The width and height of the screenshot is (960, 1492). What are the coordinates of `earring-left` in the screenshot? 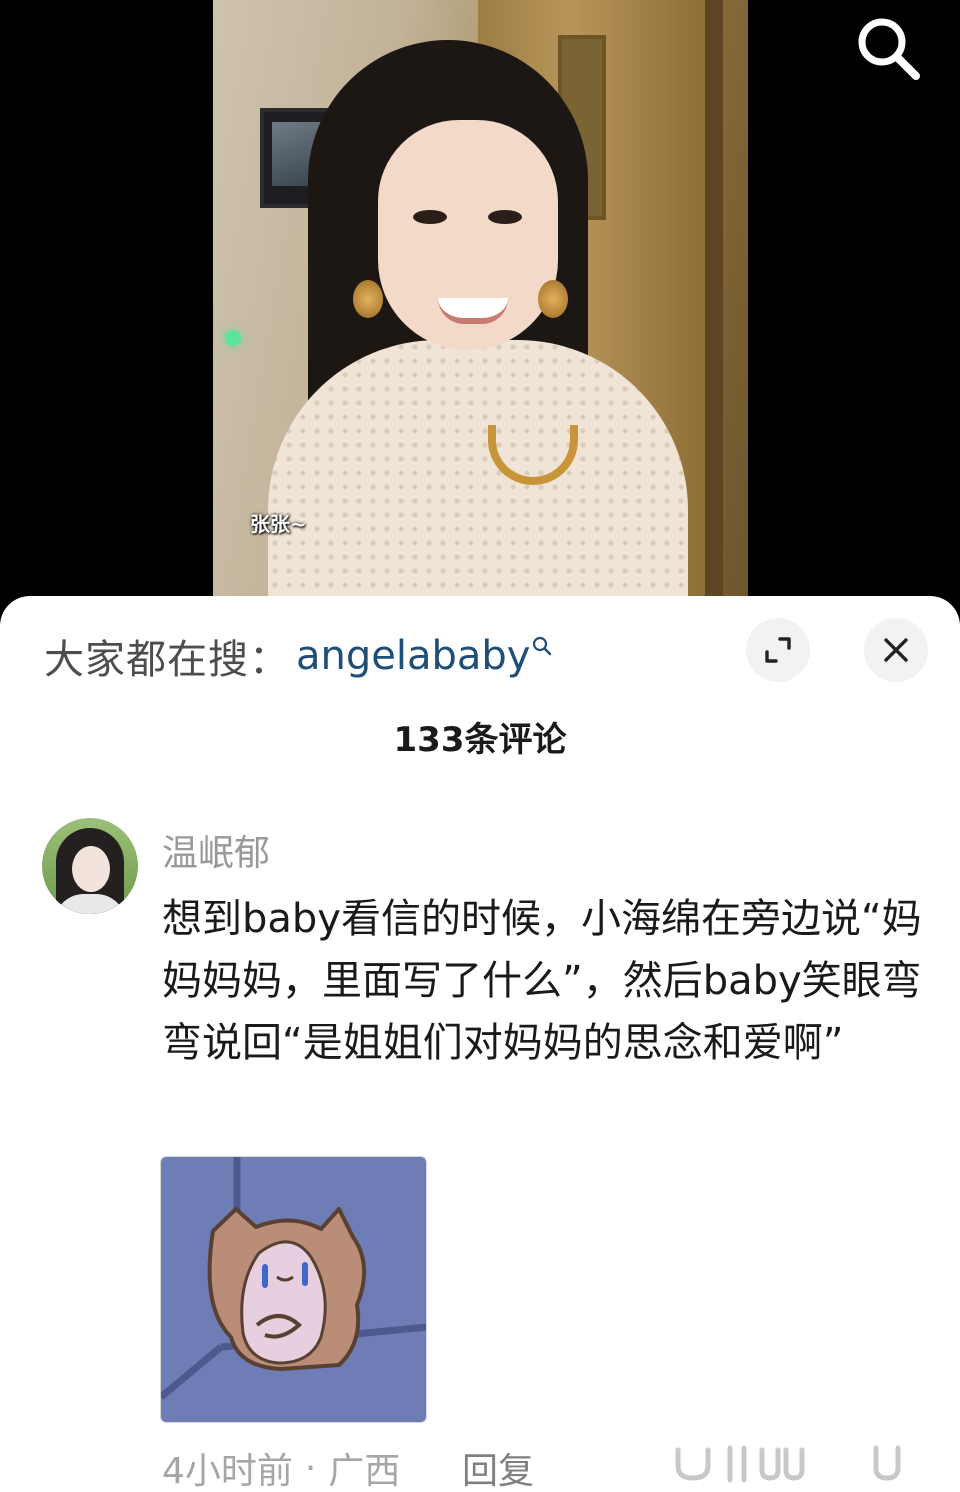 It's located at (368, 299).